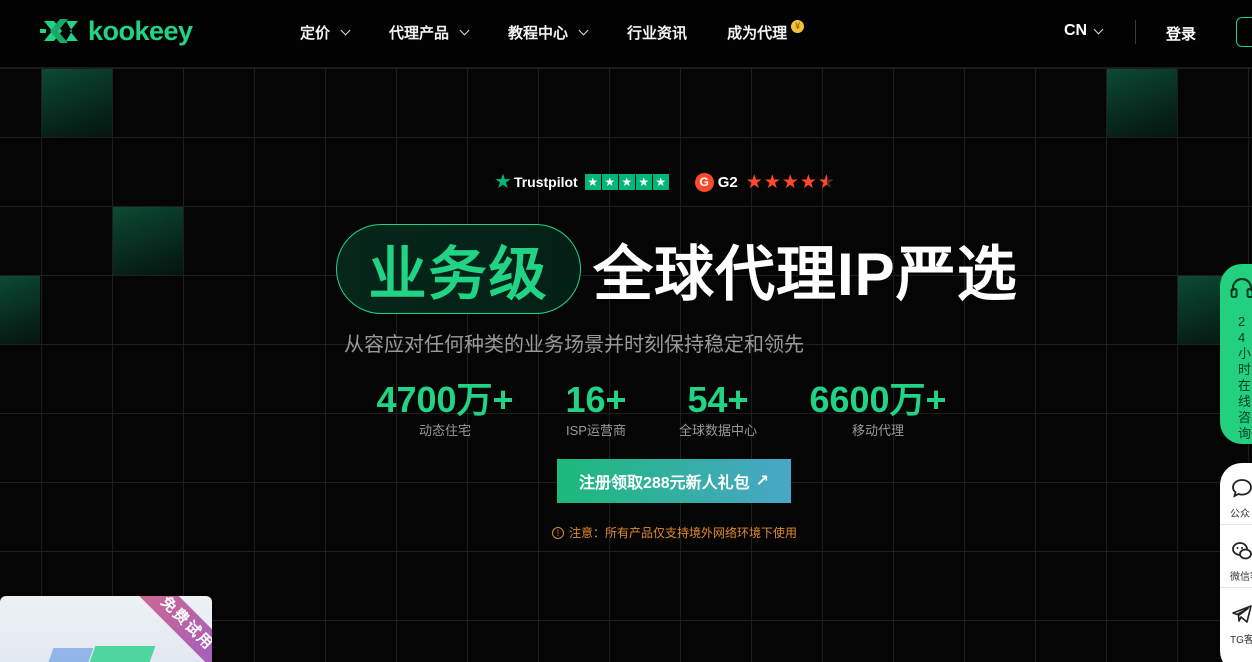 Image resolution: width=1252 pixels, height=662 pixels. I want to click on hero-headline: 业务级 全球代理IP严选, so click(677, 269).